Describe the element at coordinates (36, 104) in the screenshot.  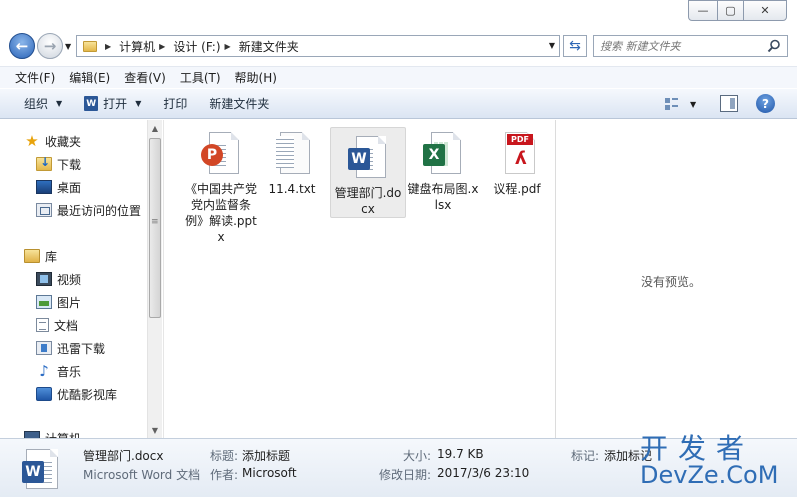
I see `organize-label: 组织` at that location.